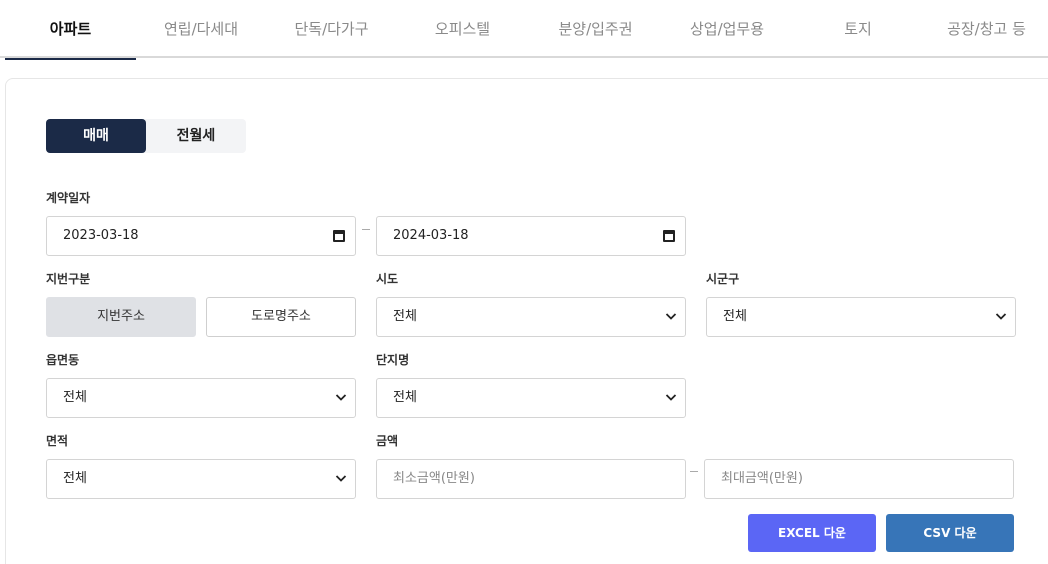 The image size is (1048, 564). I want to click on min-amount-placeholder: 최소금액(만원), so click(434, 478).